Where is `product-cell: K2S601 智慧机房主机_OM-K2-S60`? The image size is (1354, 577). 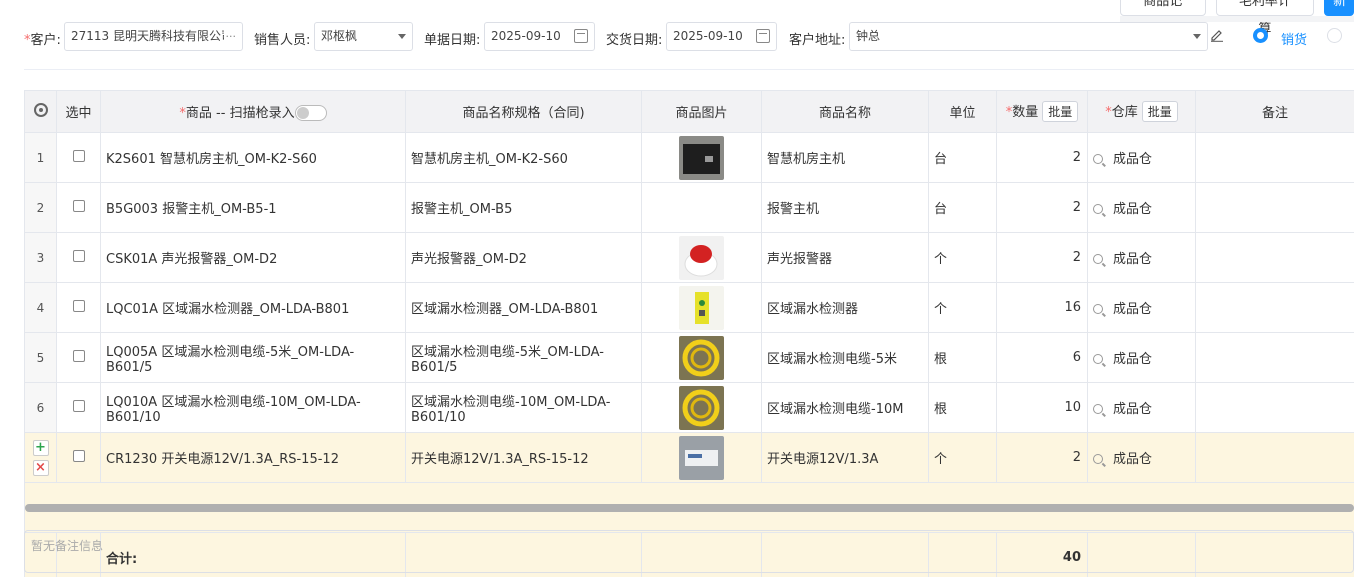
product-cell: K2S601 智慧机房主机_OM-K2-S60 is located at coordinates (253, 157).